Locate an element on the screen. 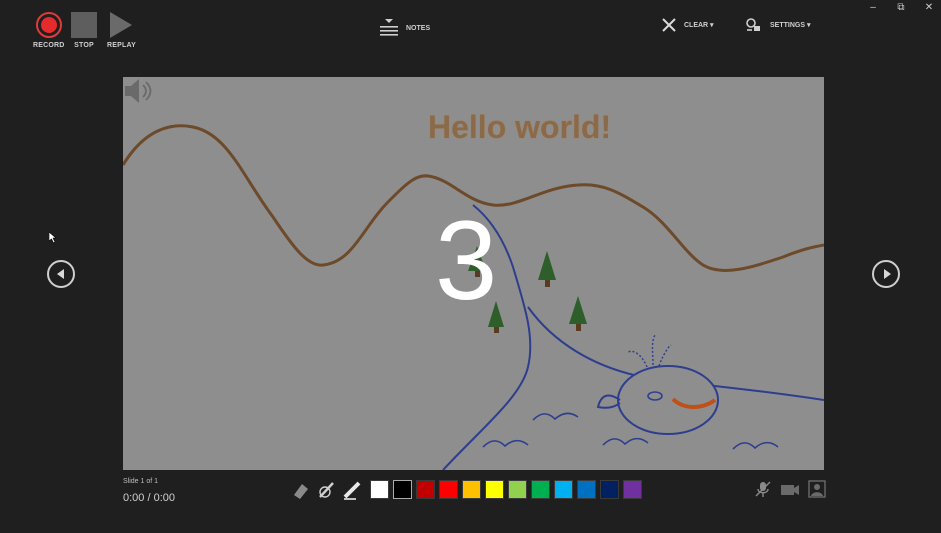 This screenshot has height=533, width=941. pen-icon is located at coordinates (326, 490).